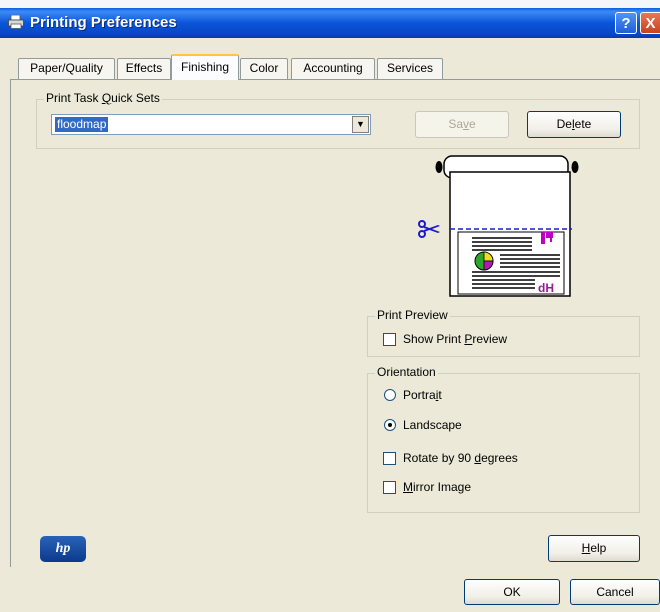  I want to click on cancel-button: Cancel, so click(615, 592).